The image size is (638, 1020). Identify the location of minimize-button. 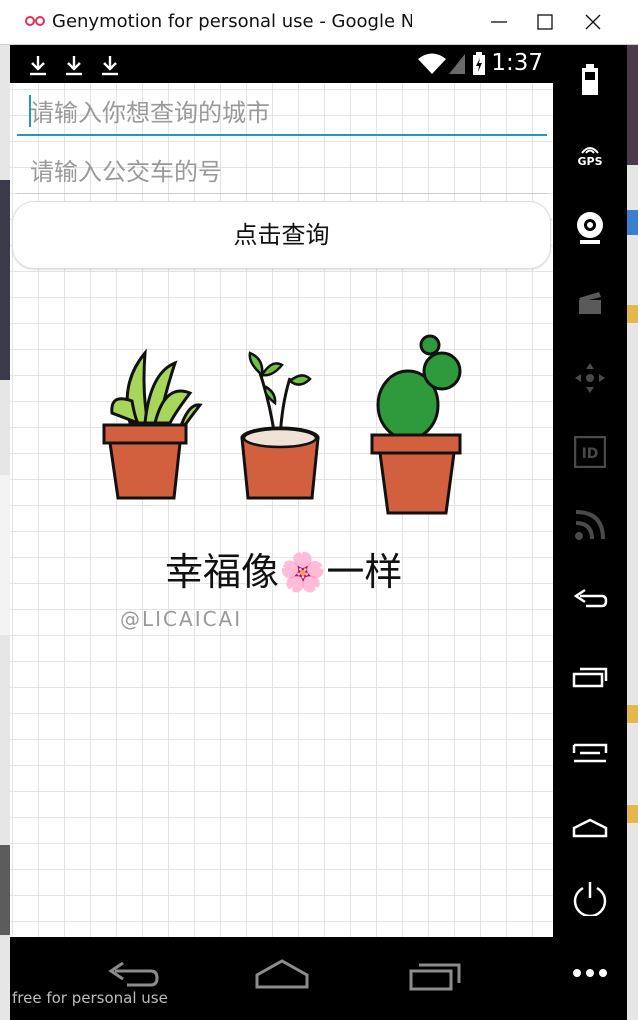
(499, 22).